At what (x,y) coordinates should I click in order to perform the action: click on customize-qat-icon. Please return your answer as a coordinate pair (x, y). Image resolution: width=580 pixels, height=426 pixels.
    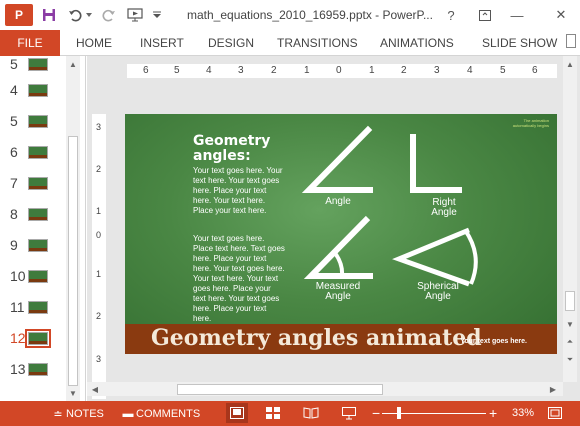
    Looking at the image, I should click on (157, 15).